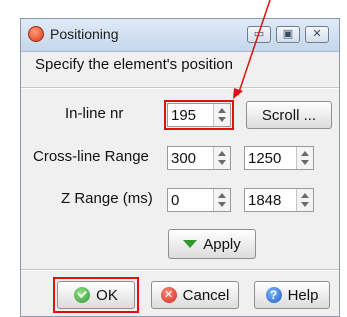 The image size is (347, 317). Describe the element at coordinates (94, 113) in the screenshot. I see `inline-label: In-line nr` at that location.